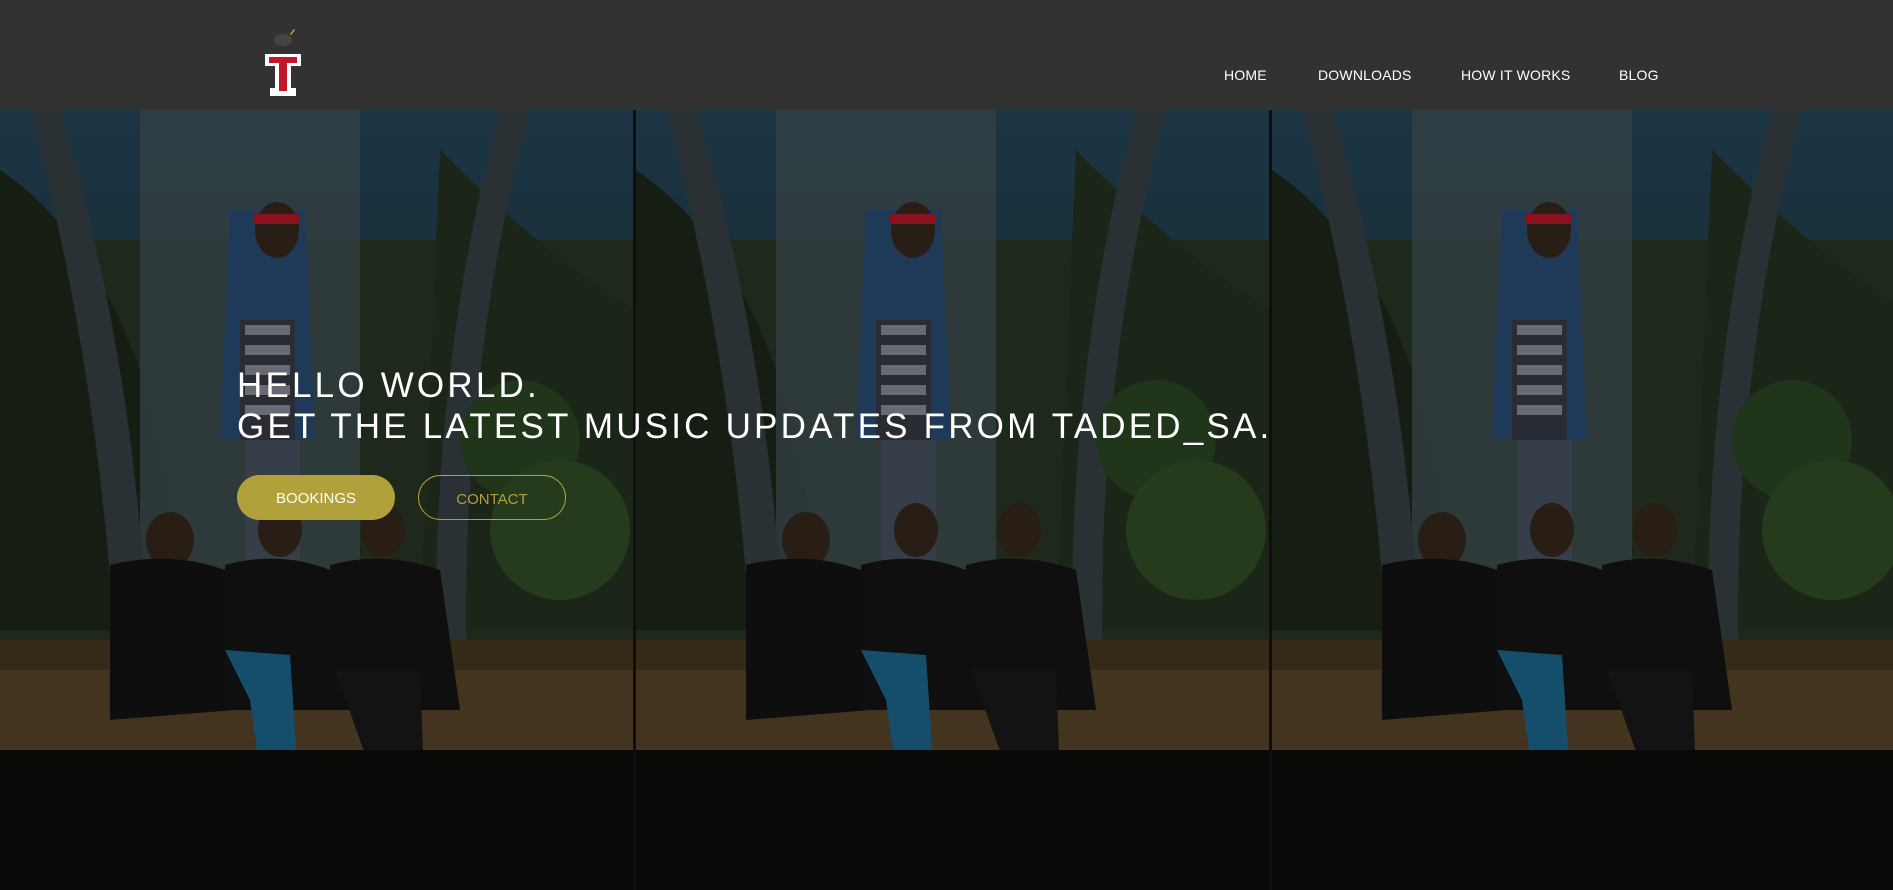  What do you see at coordinates (284, 64) in the screenshot?
I see `taded-logo-icon: T` at bounding box center [284, 64].